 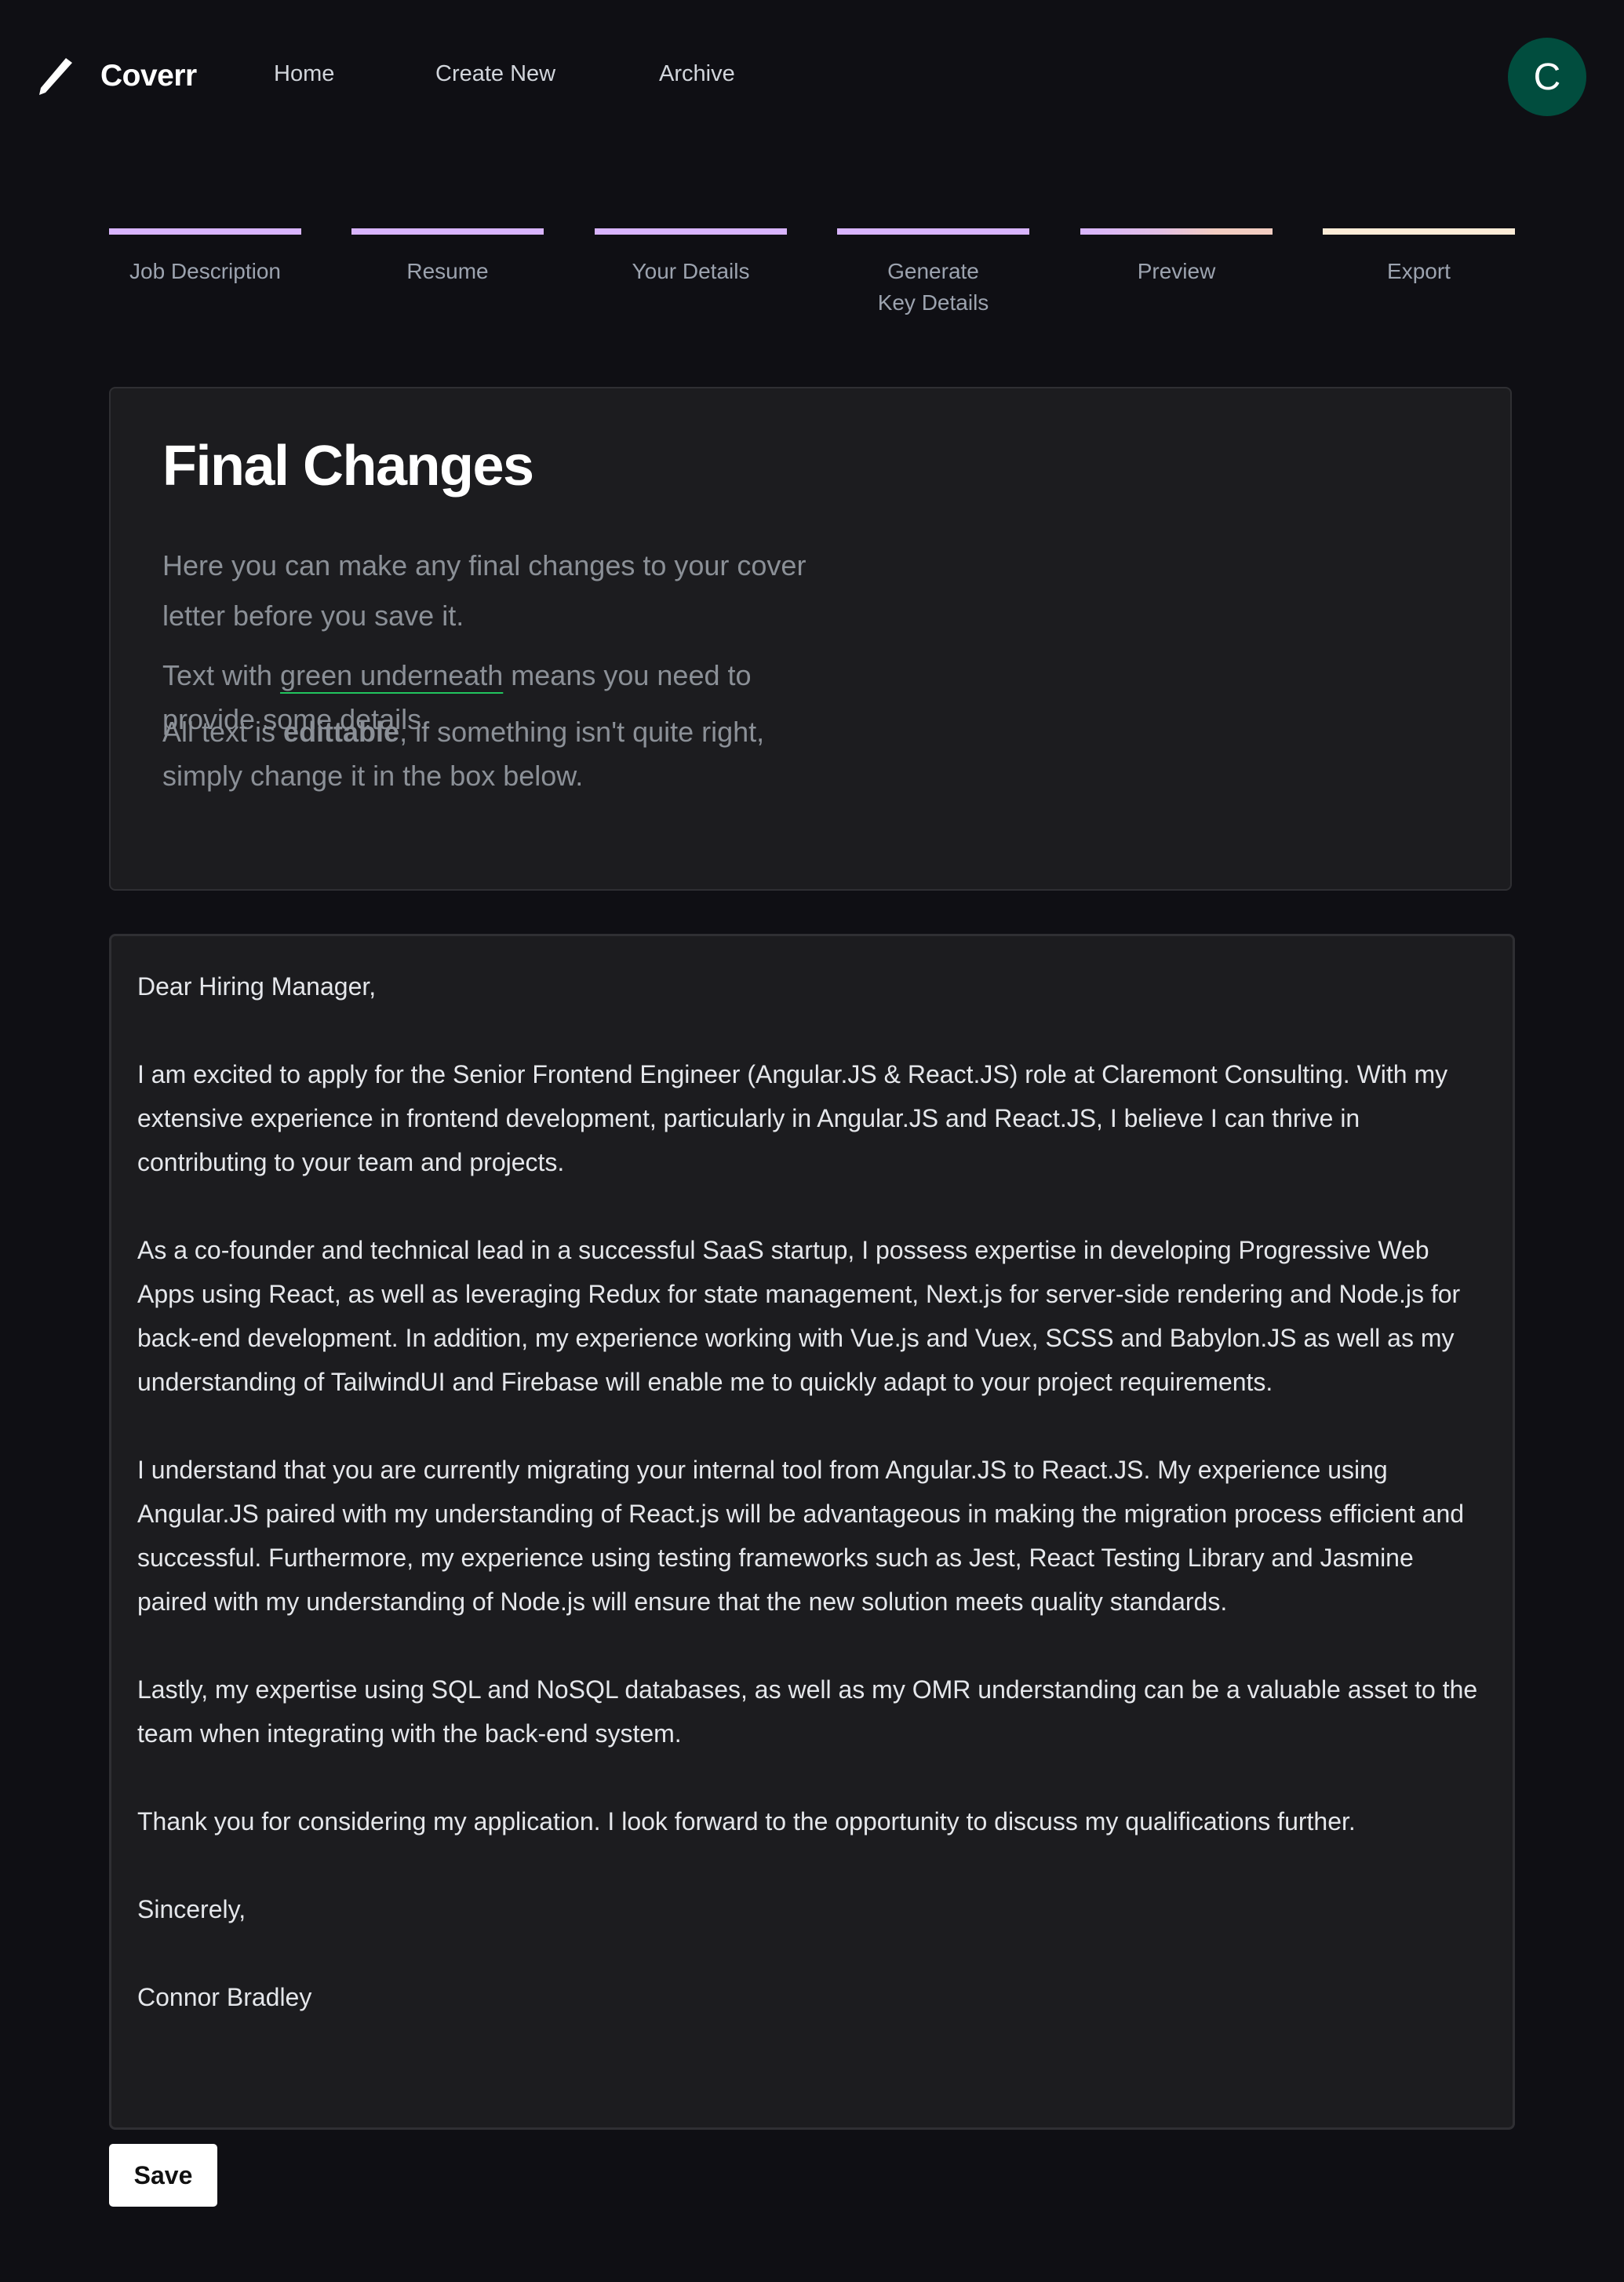 I want to click on app-logo: Coverr, so click(x=117, y=76).